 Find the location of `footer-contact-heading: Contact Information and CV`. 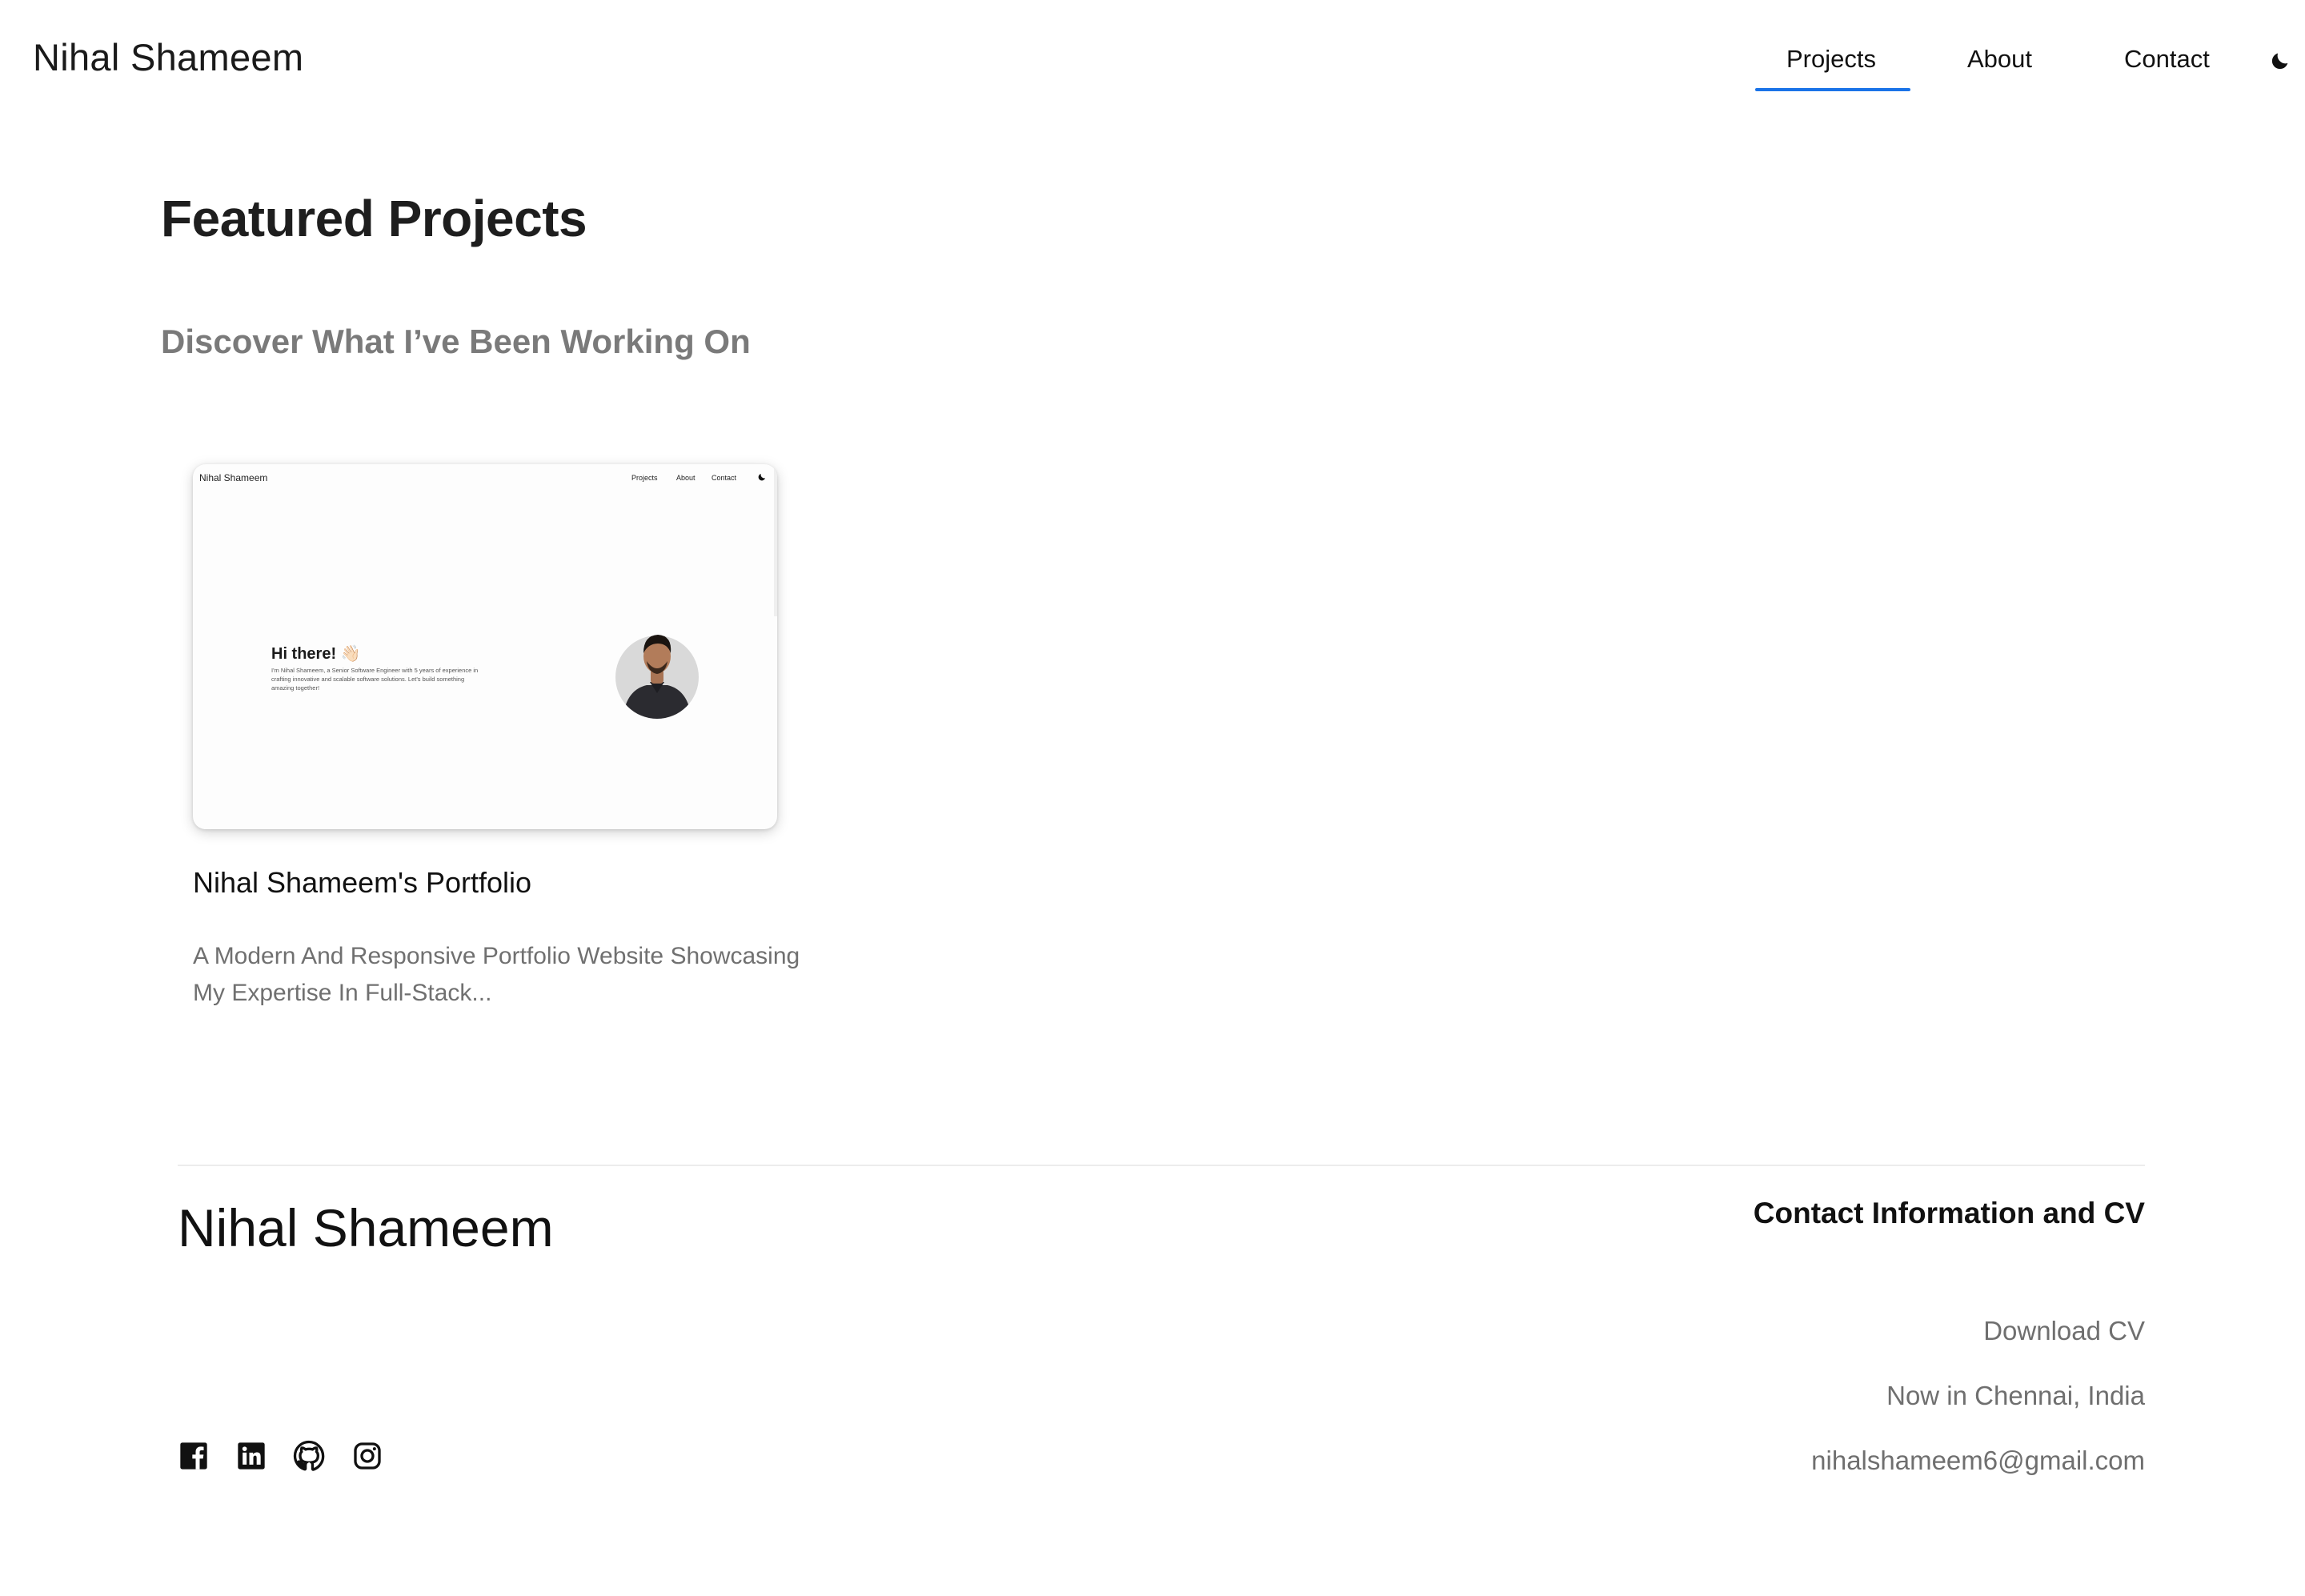

footer-contact-heading: Contact Information and CV is located at coordinates (1949, 1213).